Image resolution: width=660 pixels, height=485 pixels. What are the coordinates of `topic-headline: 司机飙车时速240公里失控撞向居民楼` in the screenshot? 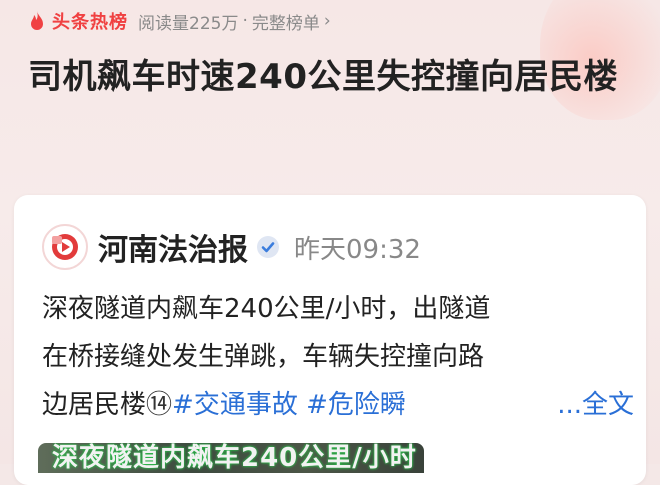 It's located at (328, 77).